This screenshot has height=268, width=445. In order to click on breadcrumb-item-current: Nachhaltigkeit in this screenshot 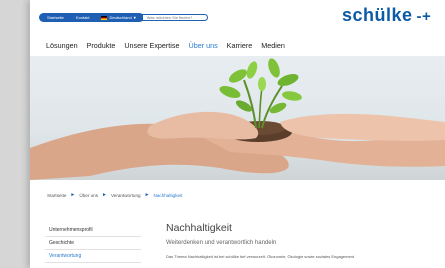, I will do `click(168, 195)`.